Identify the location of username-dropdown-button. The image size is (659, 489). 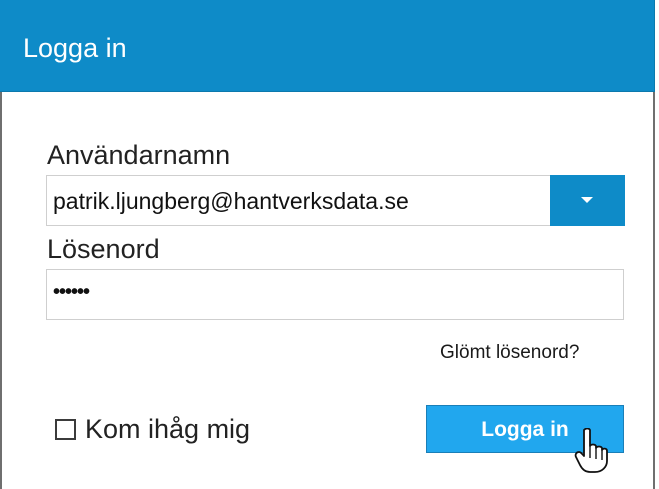
(587, 200).